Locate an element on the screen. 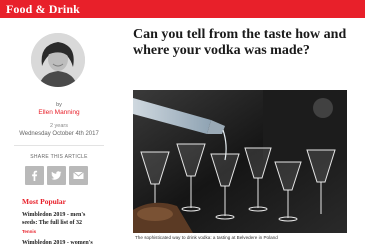 The width and height of the screenshot is (365, 250). top-bar: Food & Drink is located at coordinates (182, 9).